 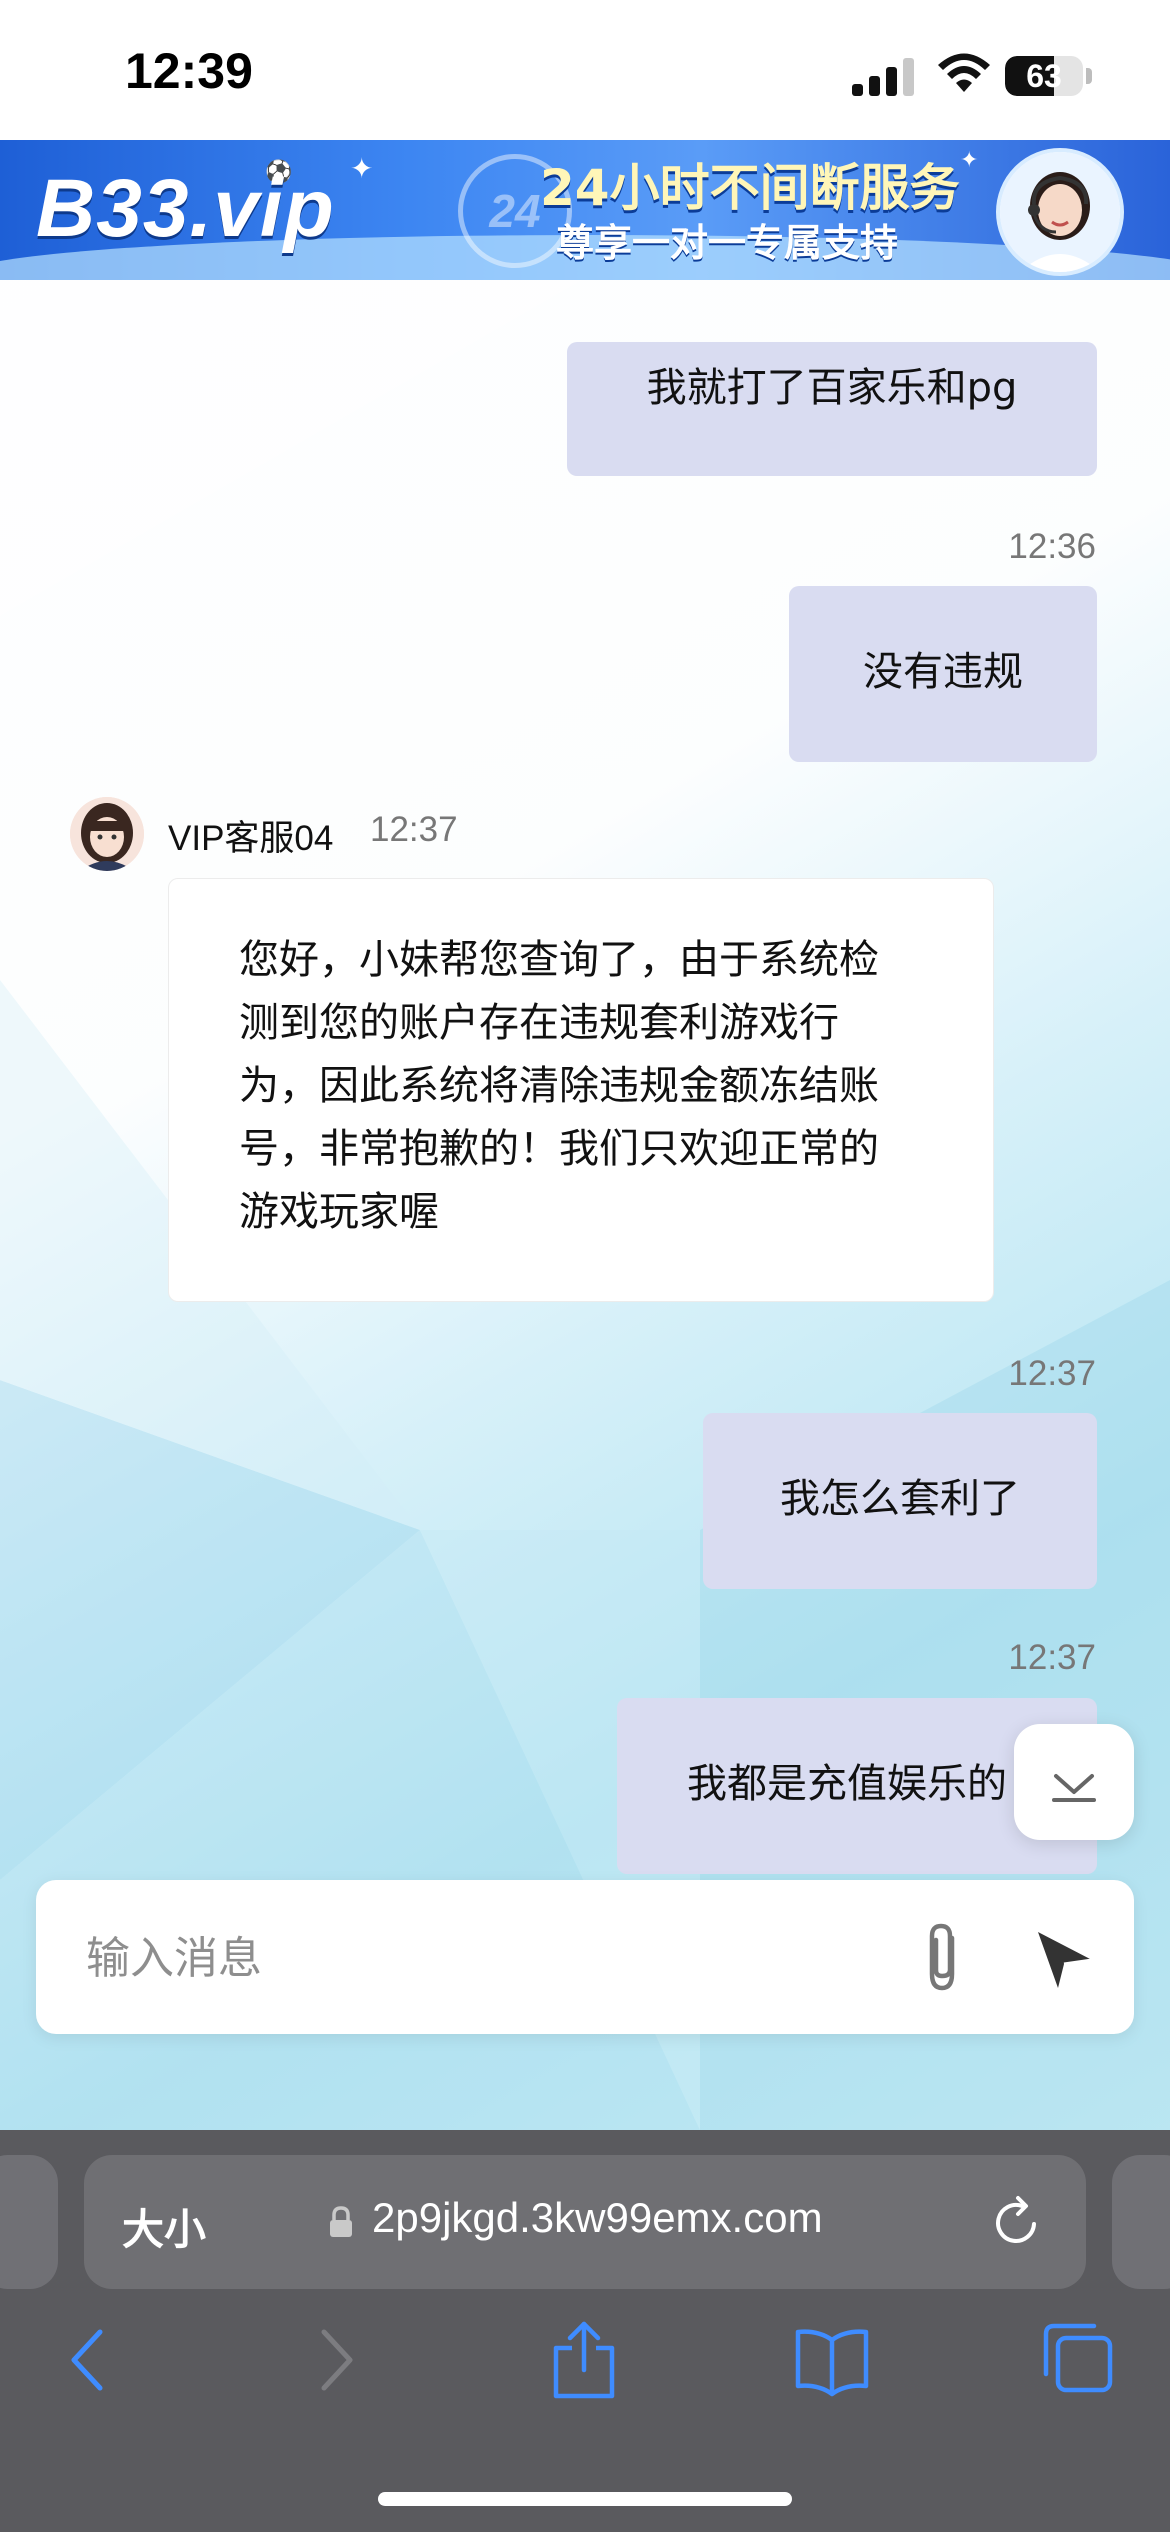 What do you see at coordinates (339, 1212) in the screenshot?
I see `message-text-line: 游戏玩家喔` at bounding box center [339, 1212].